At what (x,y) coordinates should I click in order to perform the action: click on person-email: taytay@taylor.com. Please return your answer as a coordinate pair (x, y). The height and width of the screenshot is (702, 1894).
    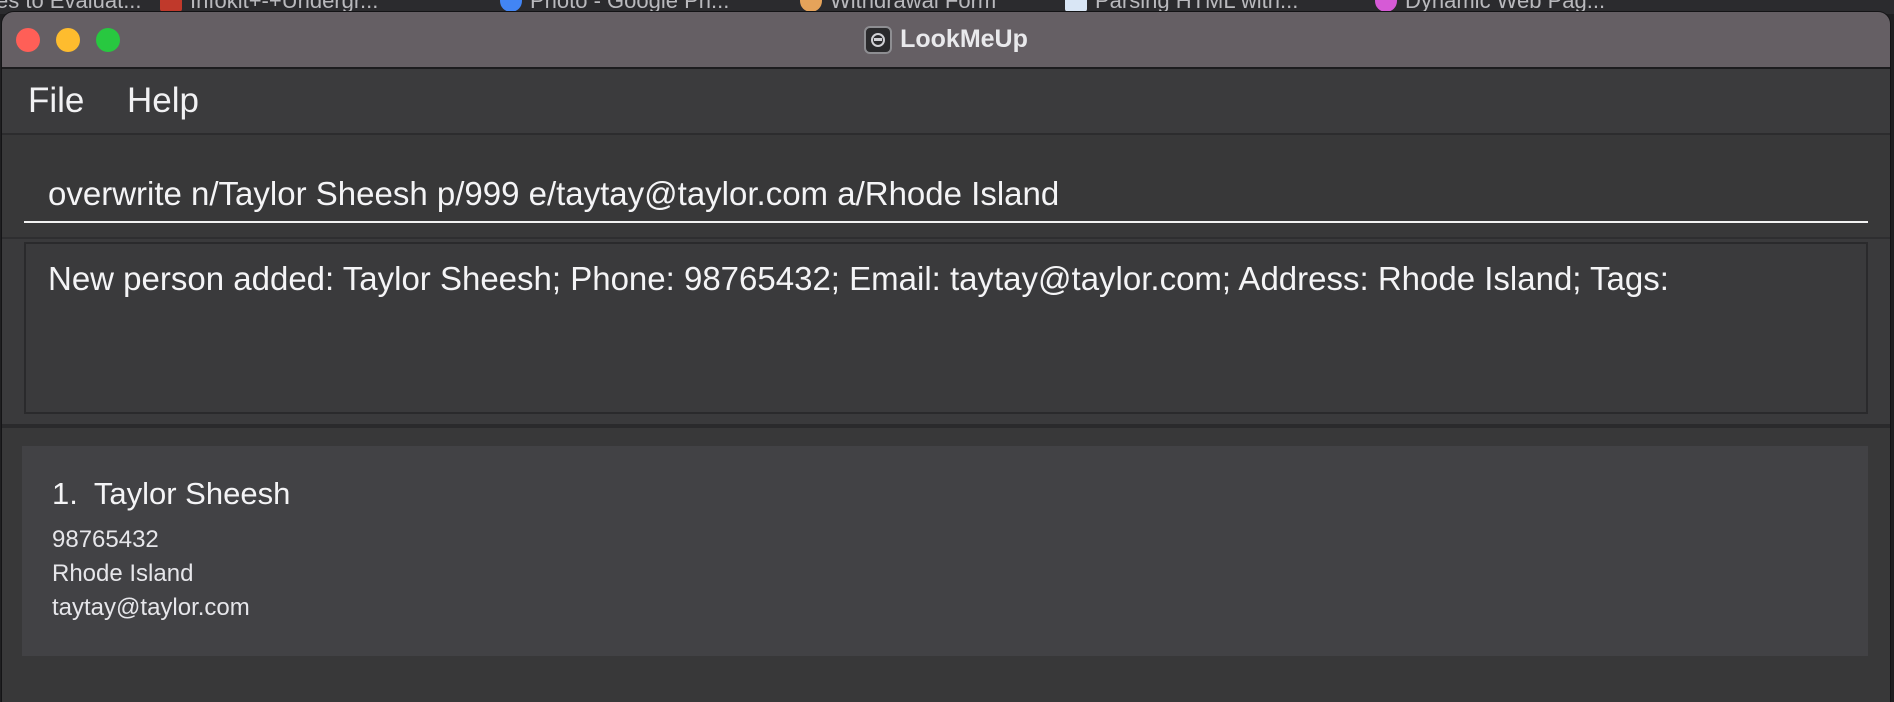
    Looking at the image, I should click on (151, 607).